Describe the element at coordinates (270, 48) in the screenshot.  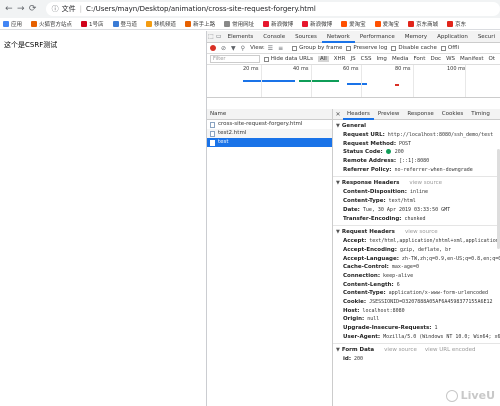
I see `list-view-icon: ☰` at that location.